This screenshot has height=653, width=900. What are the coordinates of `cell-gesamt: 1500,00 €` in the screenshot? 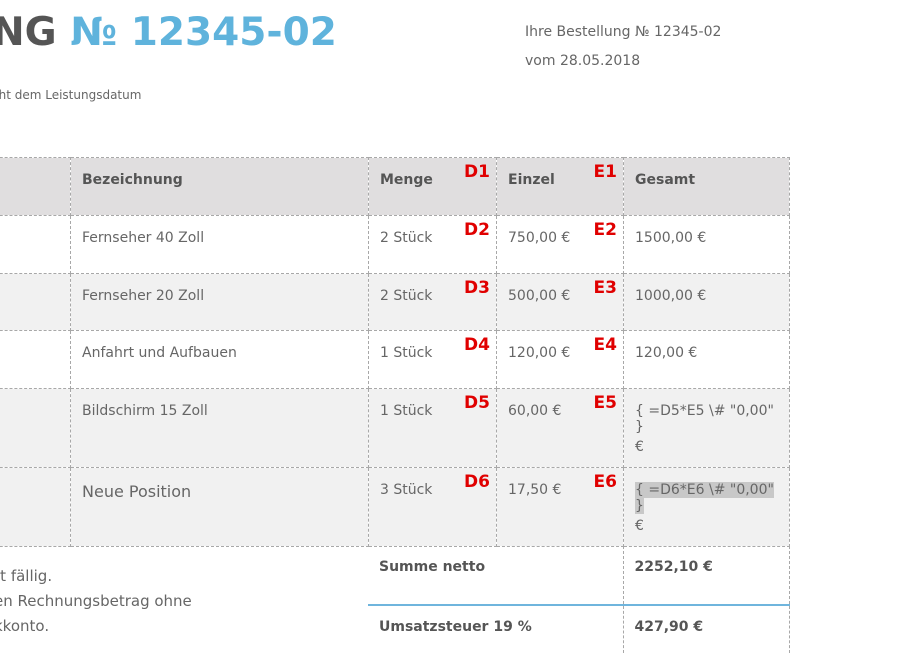 It's located at (706, 244).